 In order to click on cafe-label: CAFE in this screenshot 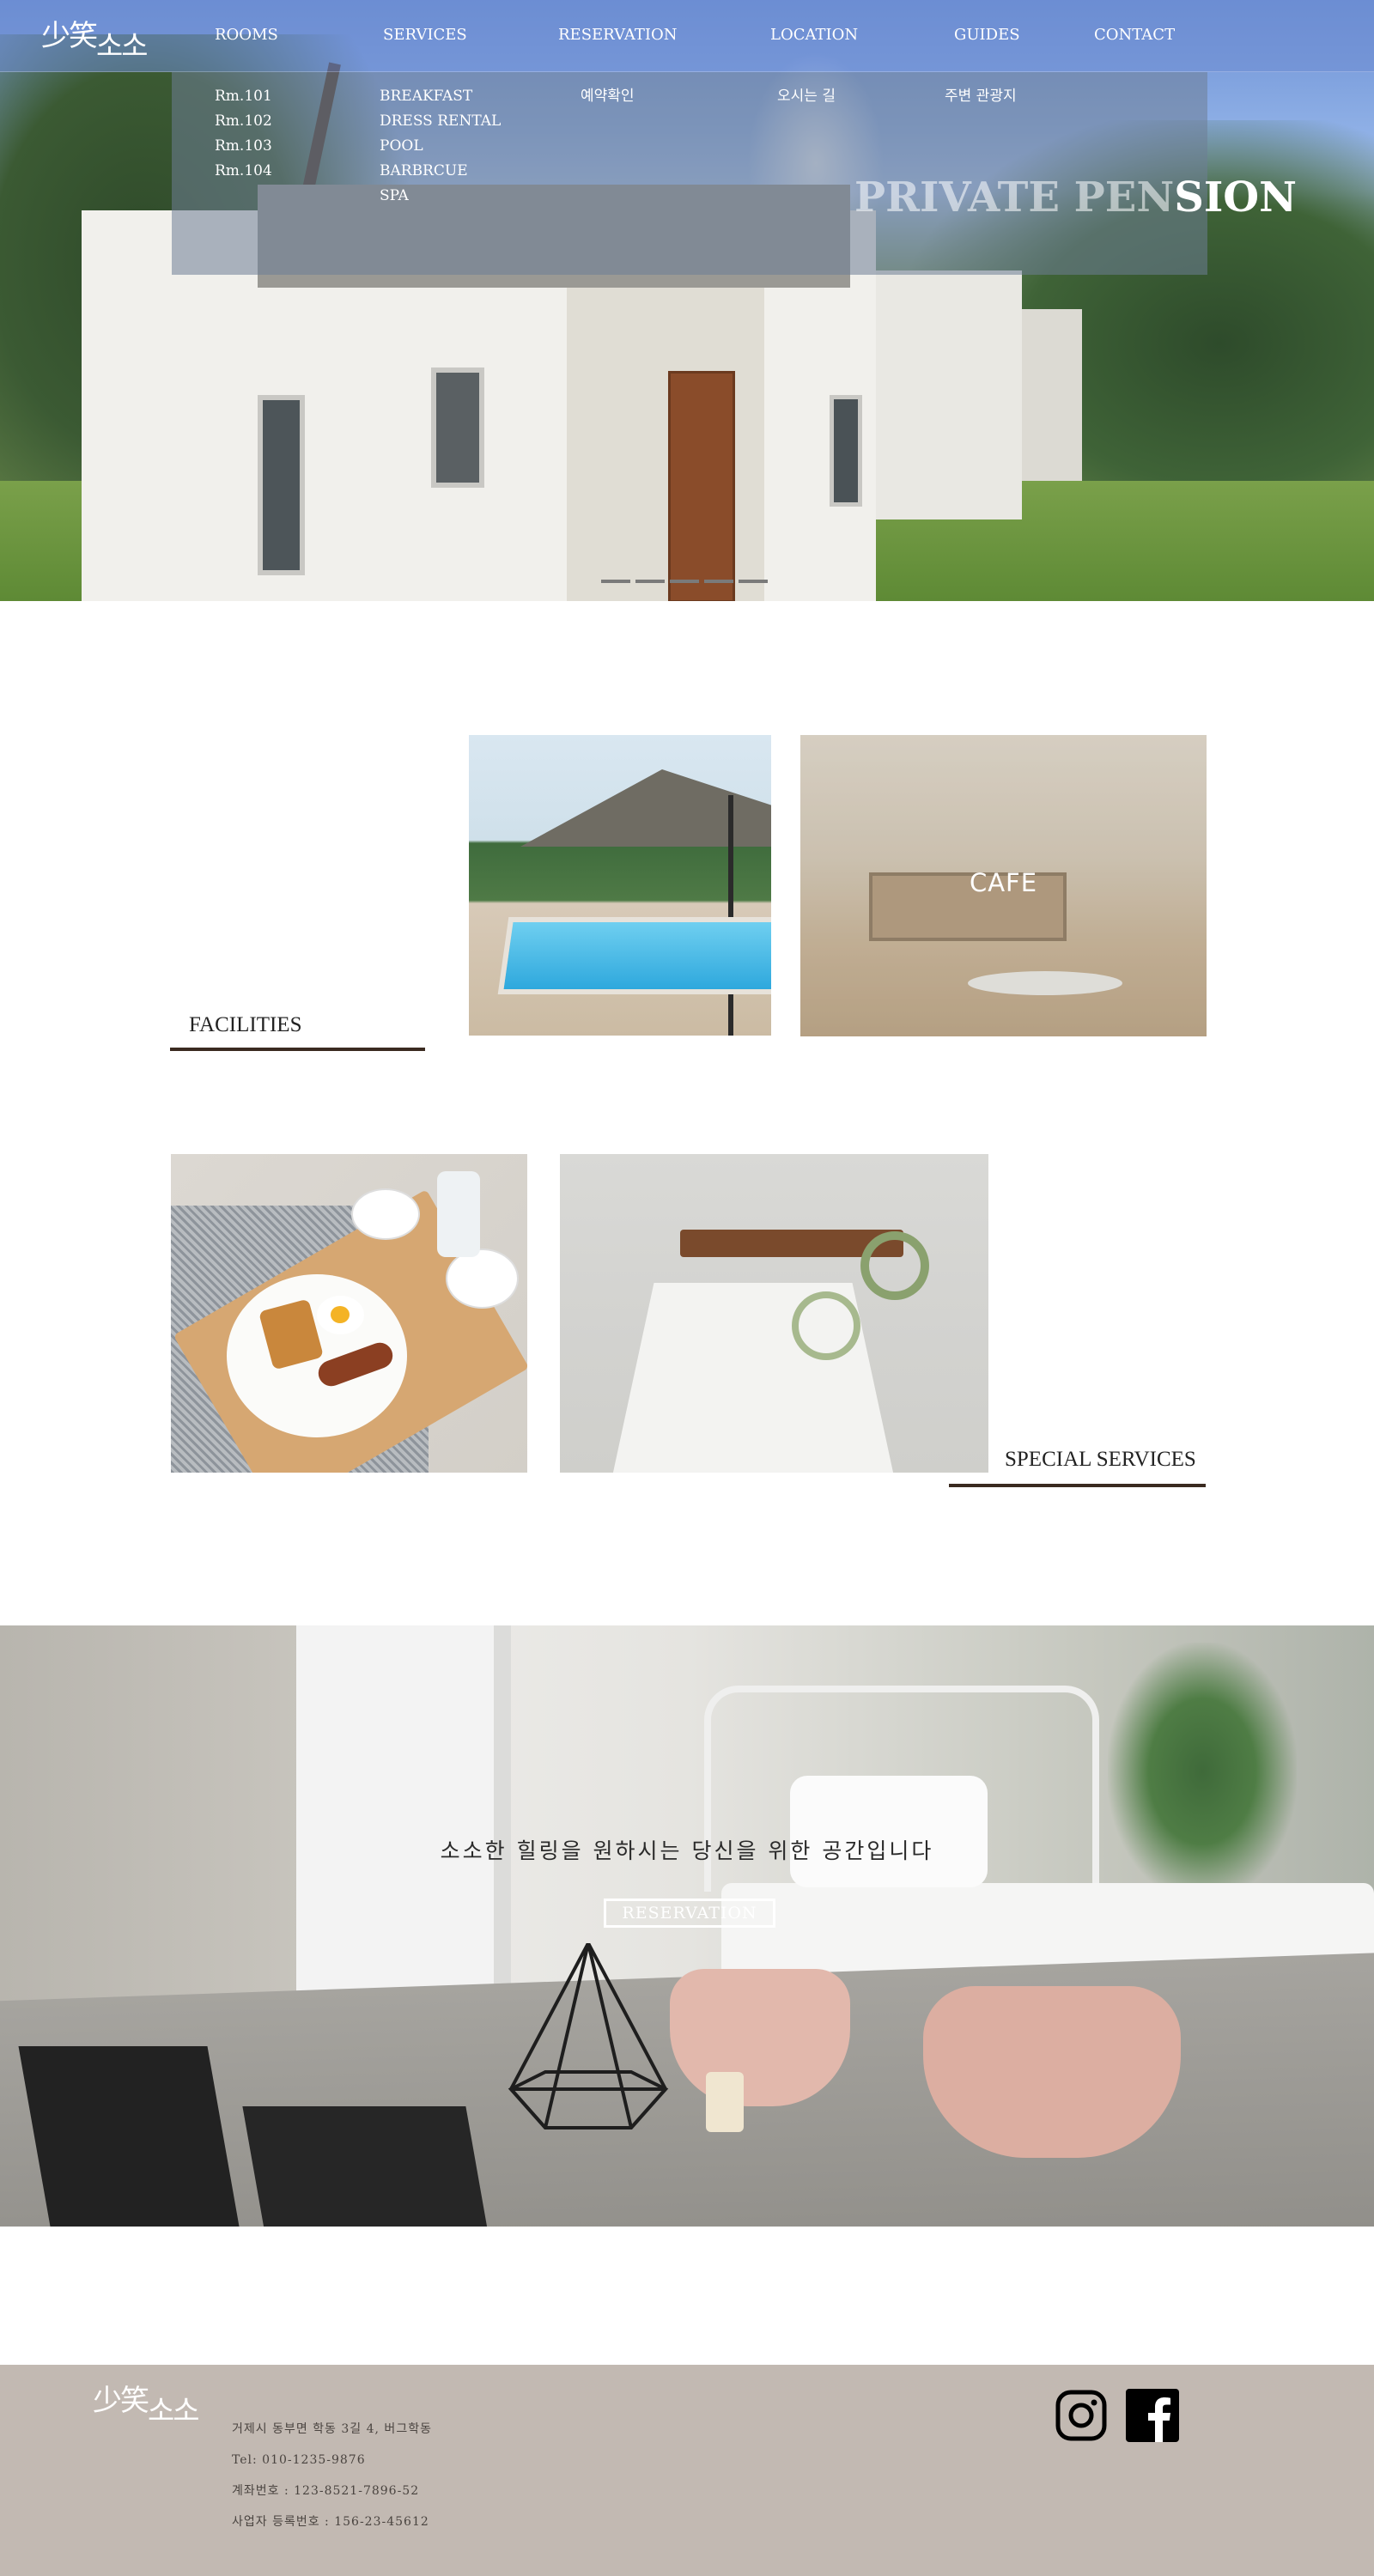, I will do `click(1003, 882)`.